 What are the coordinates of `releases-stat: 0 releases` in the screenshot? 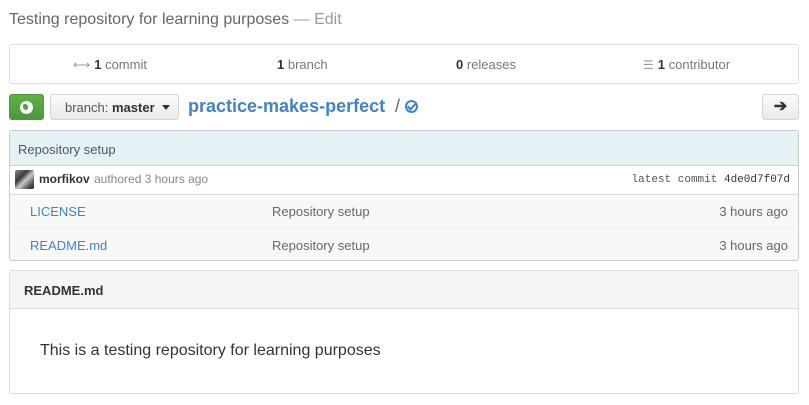 It's located at (486, 64).